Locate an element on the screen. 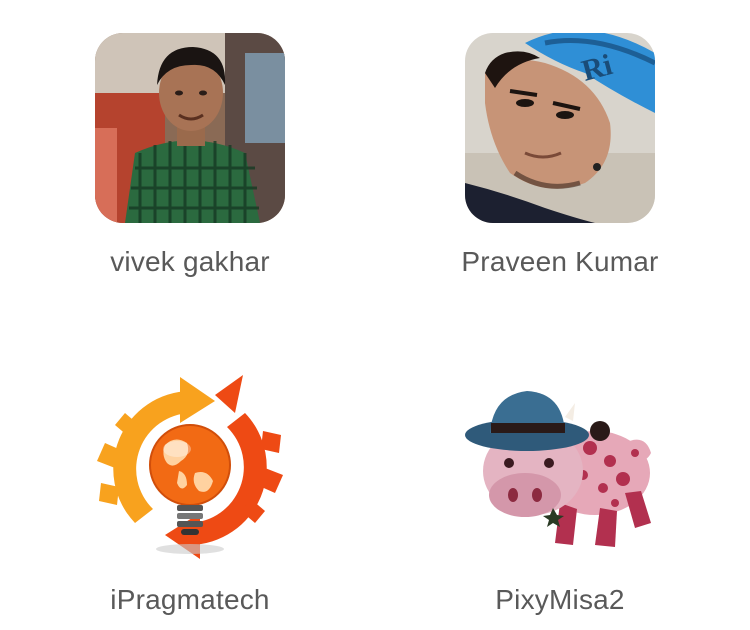  person-selfie-photo-icon: Ri is located at coordinates (560, 128).